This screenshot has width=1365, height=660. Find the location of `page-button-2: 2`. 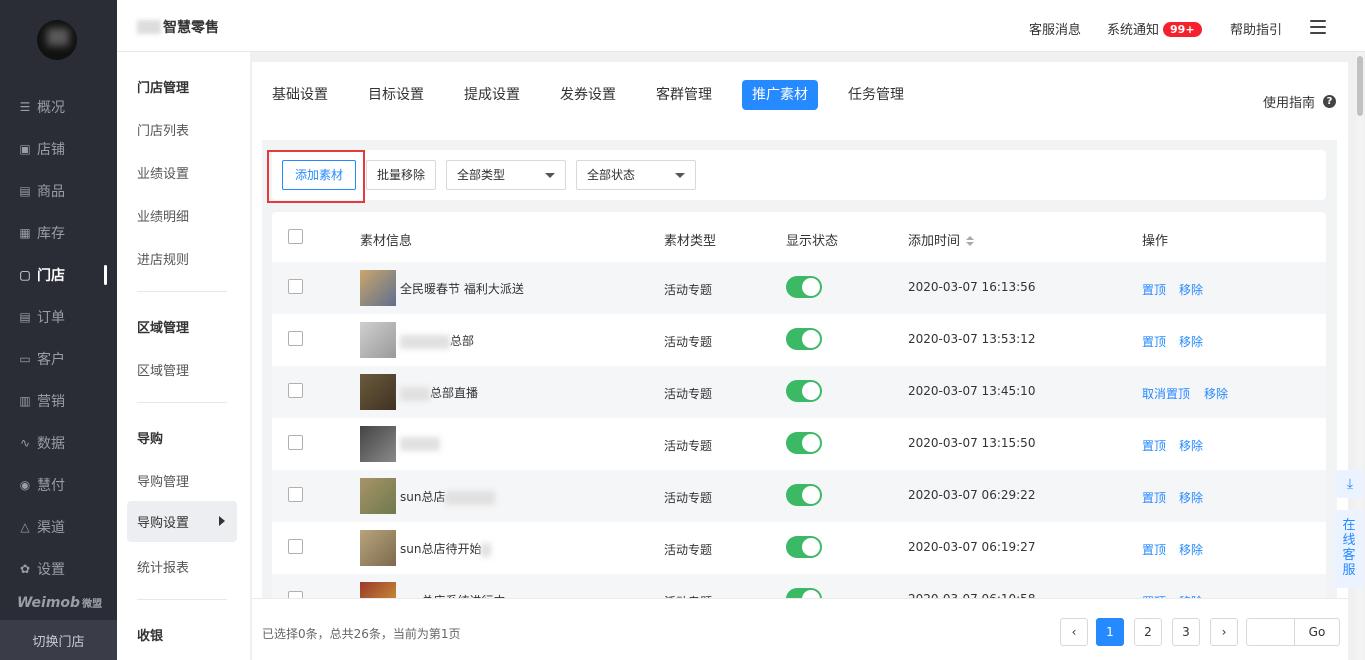

page-button-2: 2 is located at coordinates (1148, 632).